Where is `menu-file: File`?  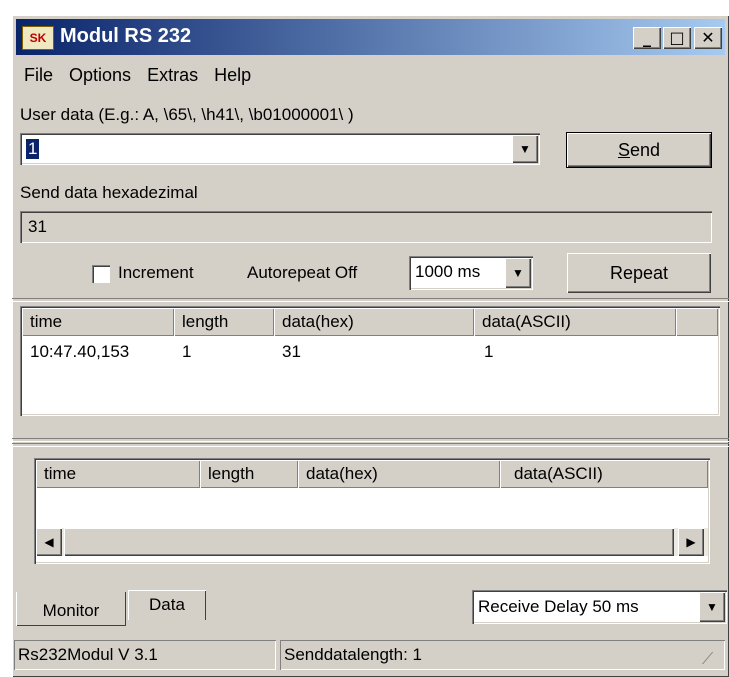 menu-file: File is located at coordinates (38, 72).